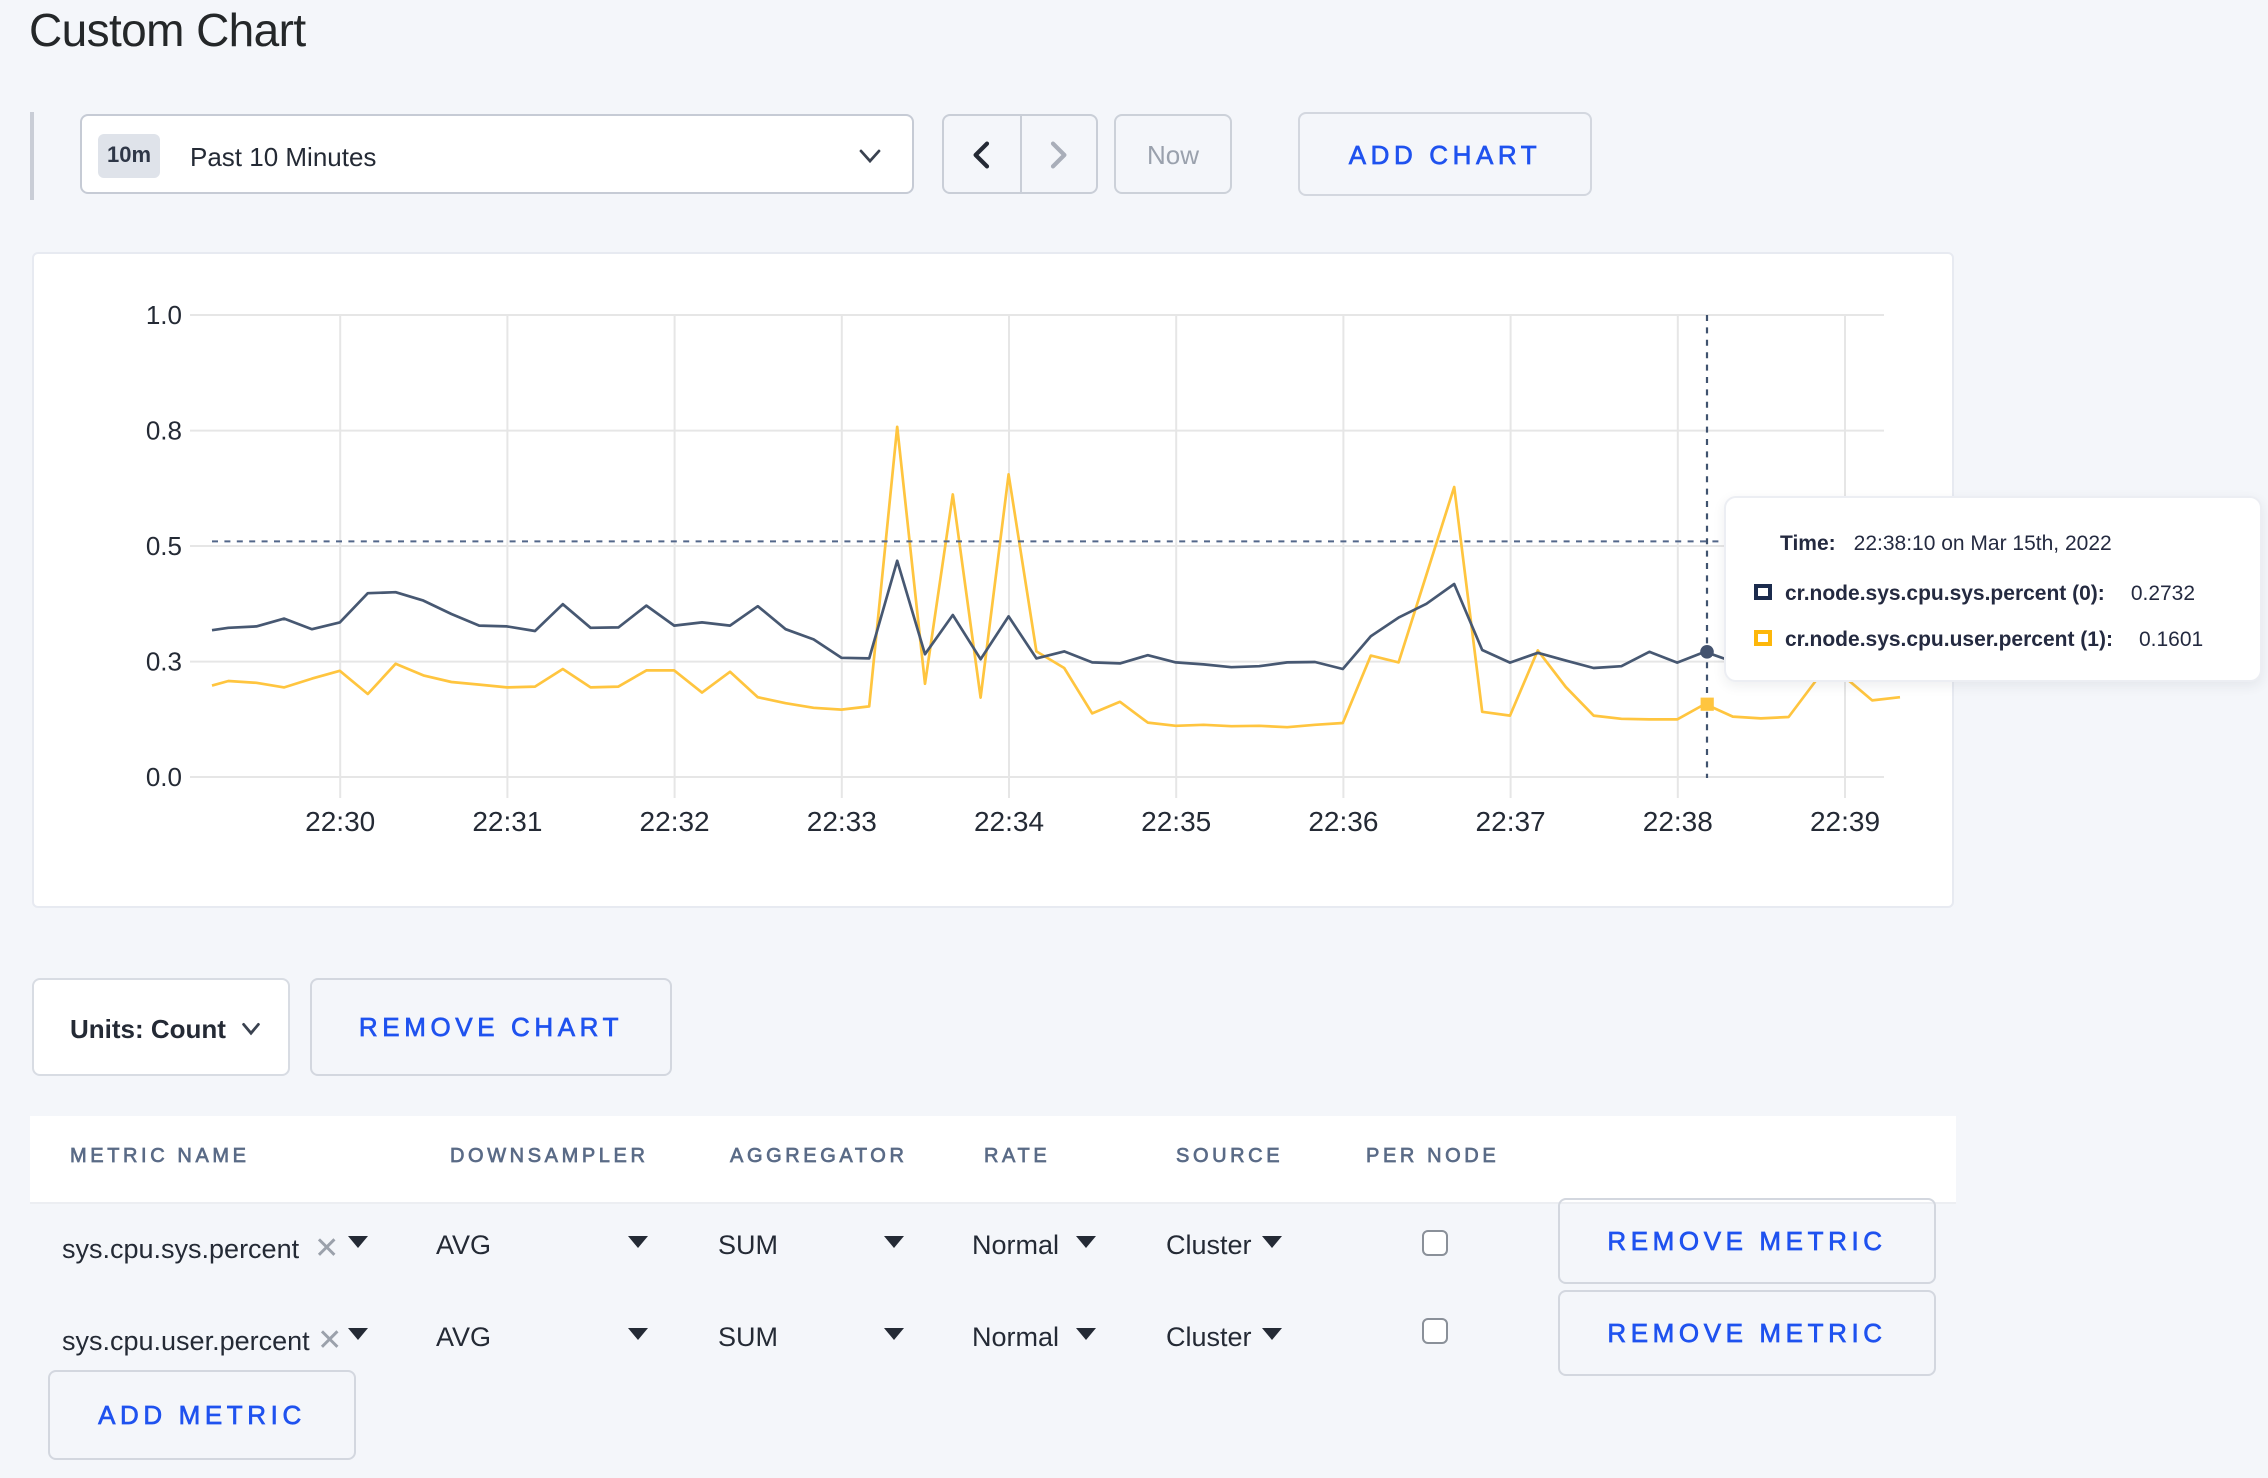  What do you see at coordinates (164, 315) in the screenshot?
I see `svg-text: 1.0` at bounding box center [164, 315].